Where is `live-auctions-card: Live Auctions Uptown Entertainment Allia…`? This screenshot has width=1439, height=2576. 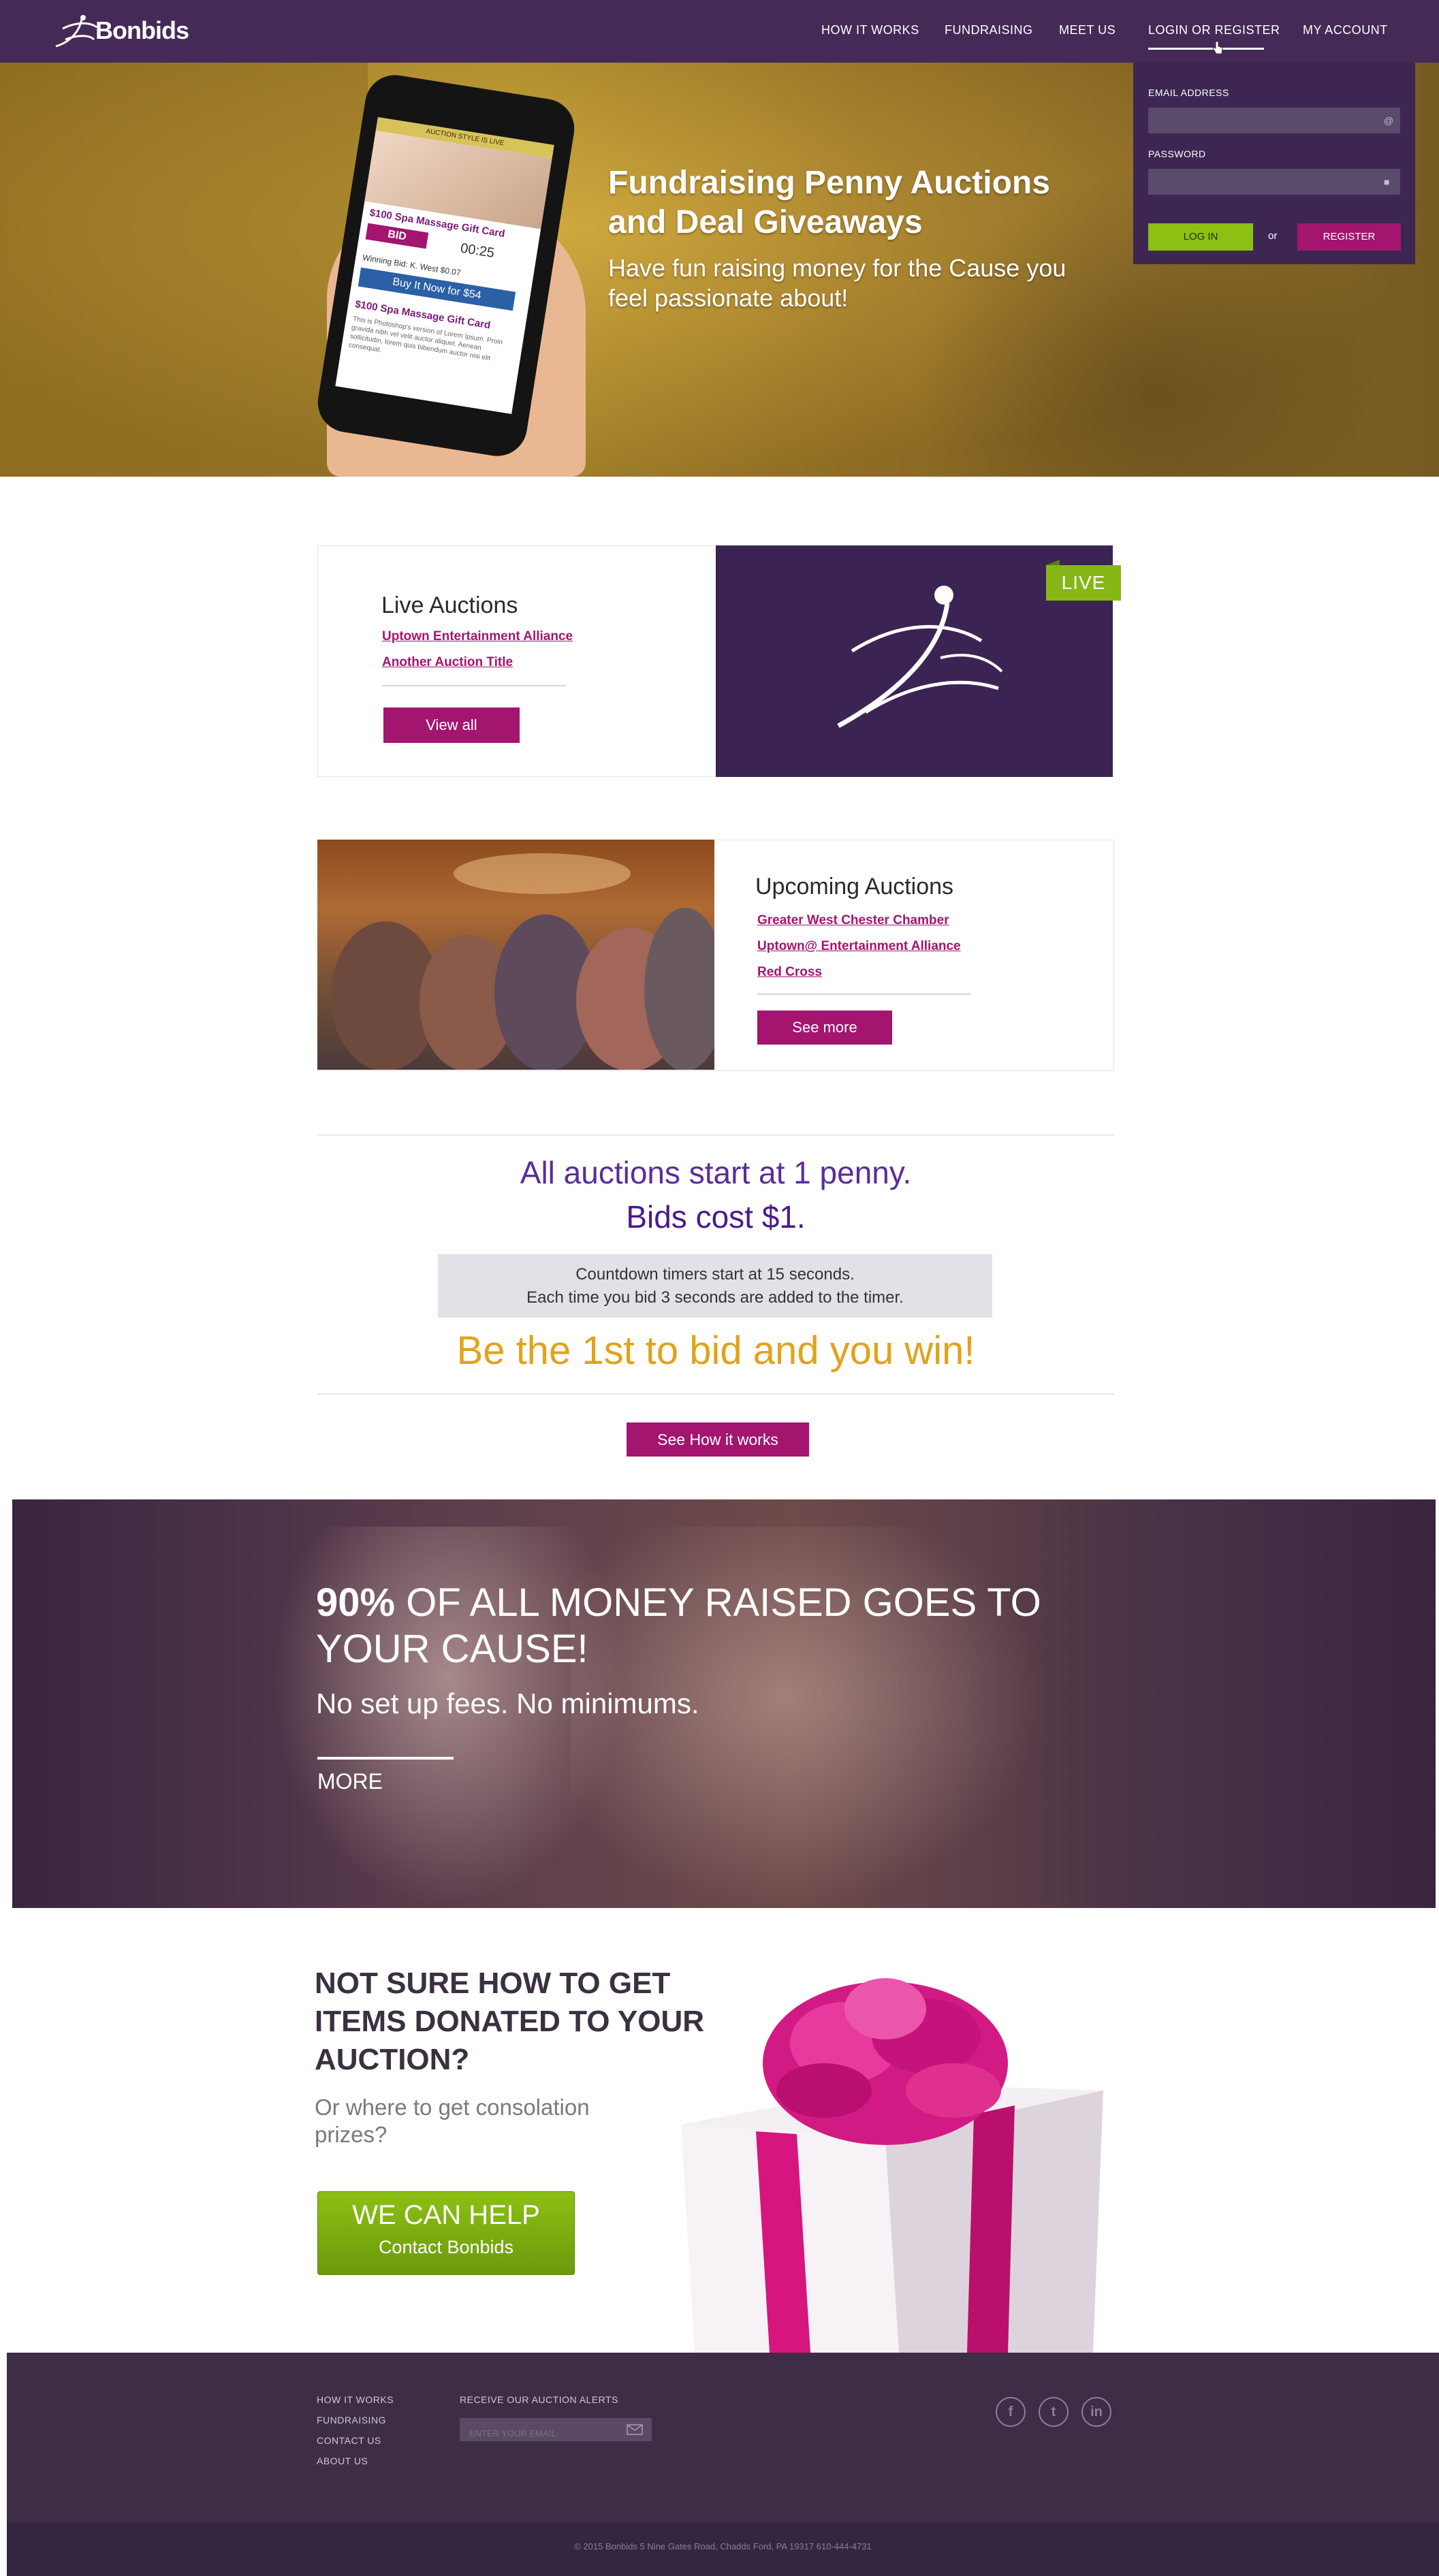
live-auctions-card: Live Auctions Uptown Entertainment Allia… is located at coordinates (517, 661).